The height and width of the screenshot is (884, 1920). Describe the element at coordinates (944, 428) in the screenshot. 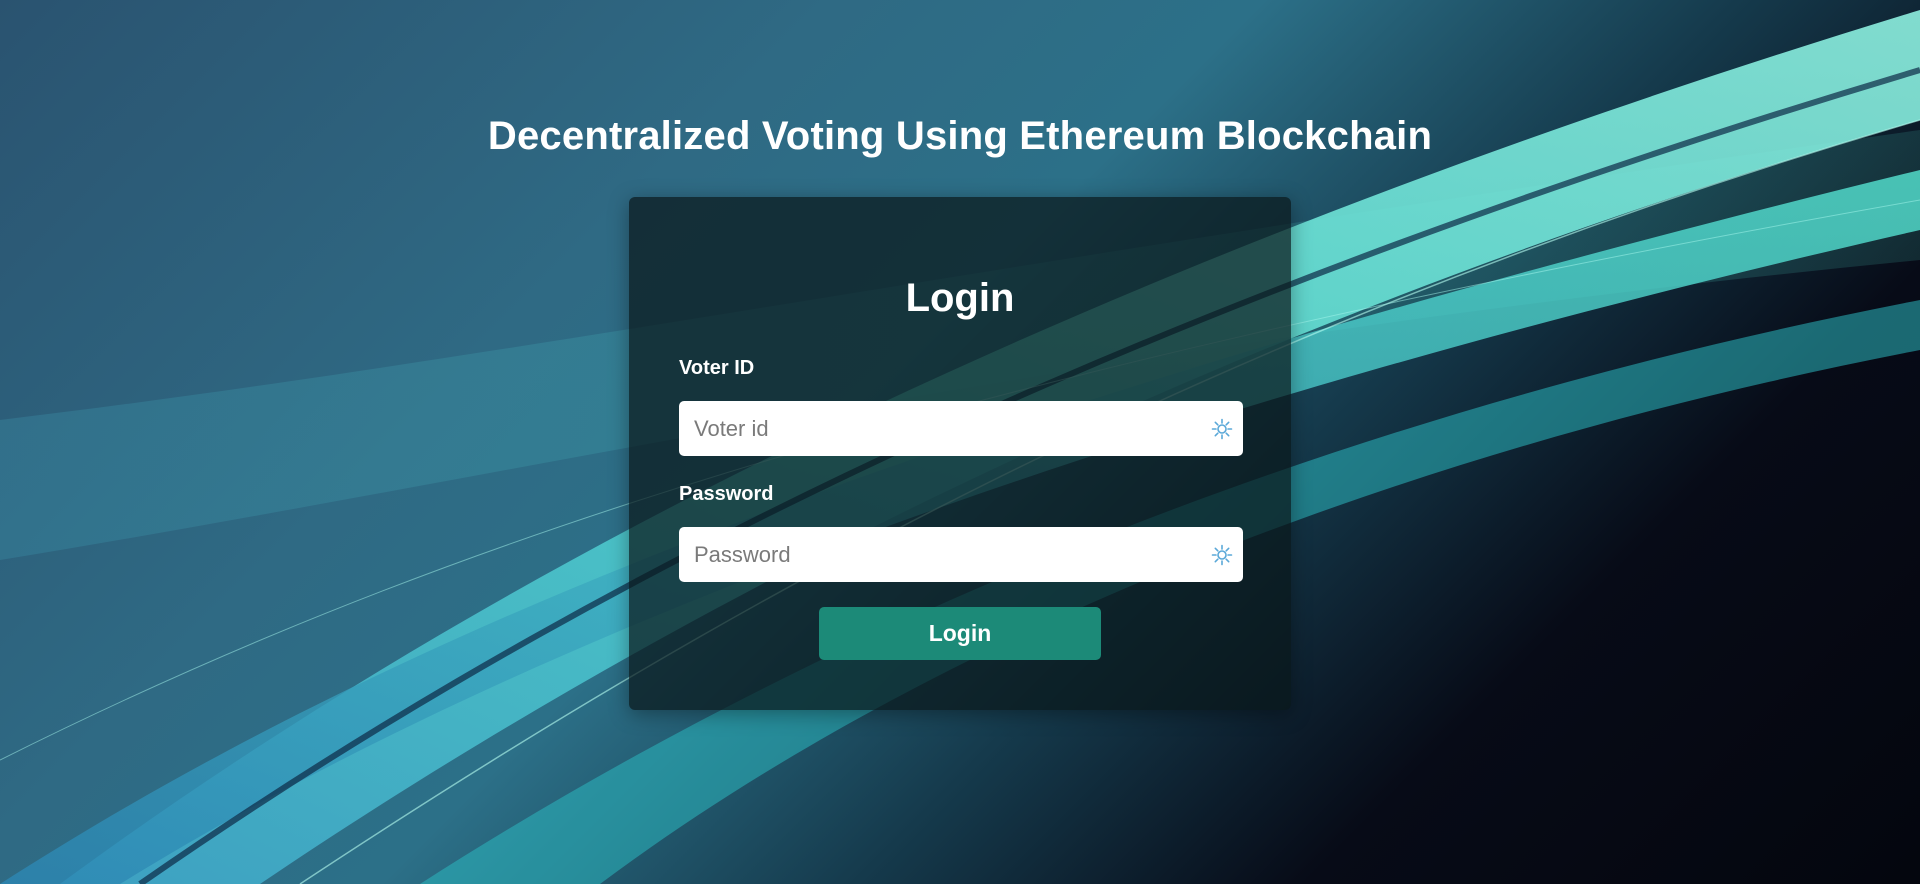

I see `voter-id-input` at that location.